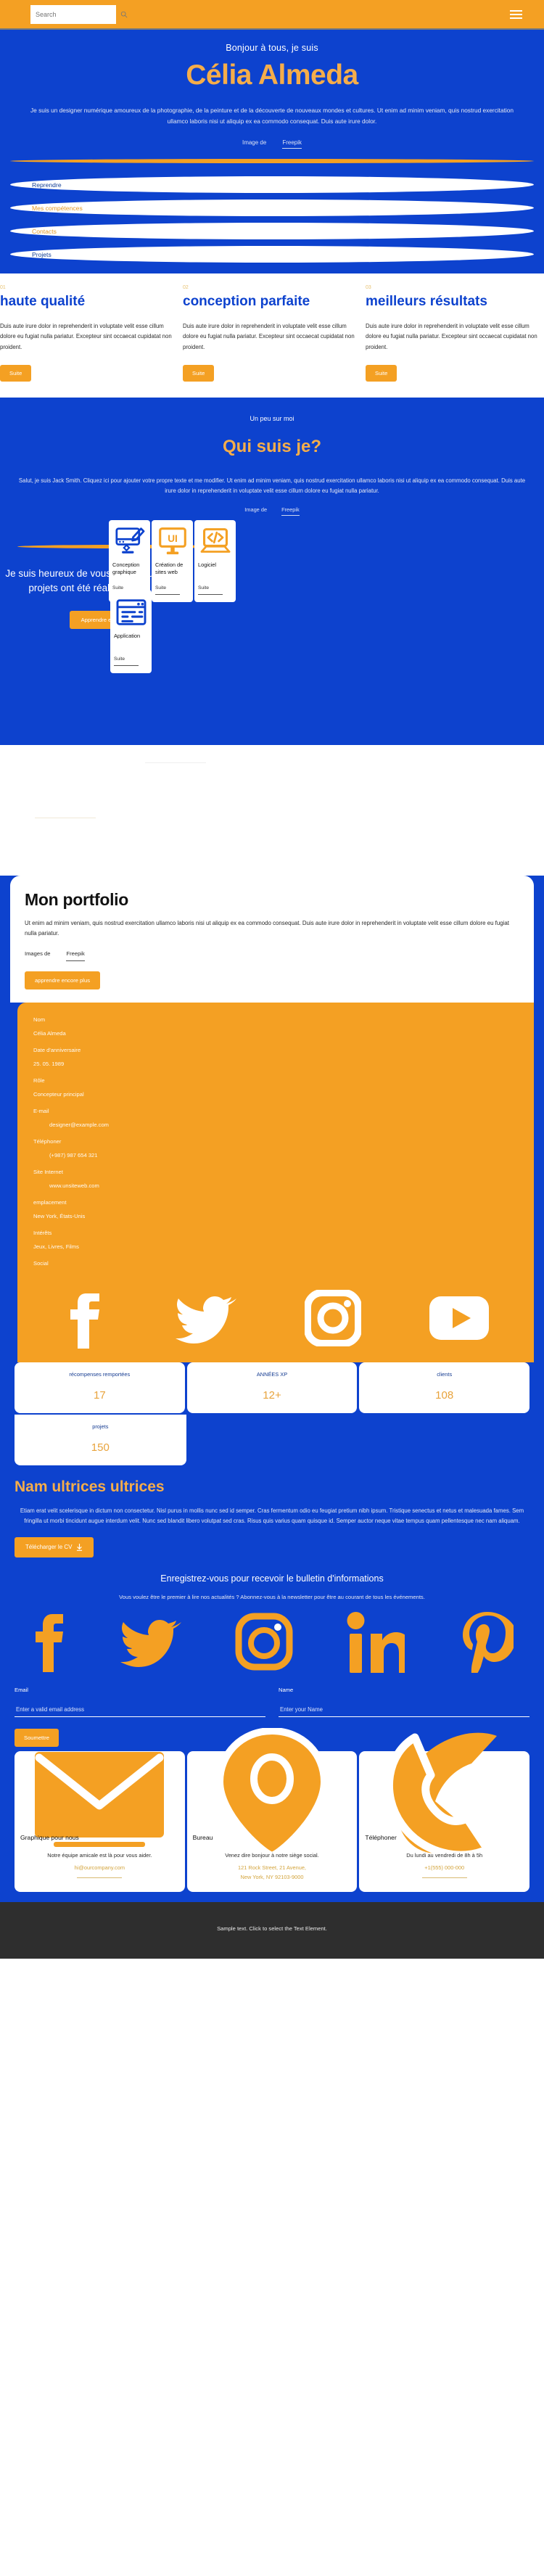  I want to click on stat-card: ANNÉES XP 12+, so click(272, 1387).